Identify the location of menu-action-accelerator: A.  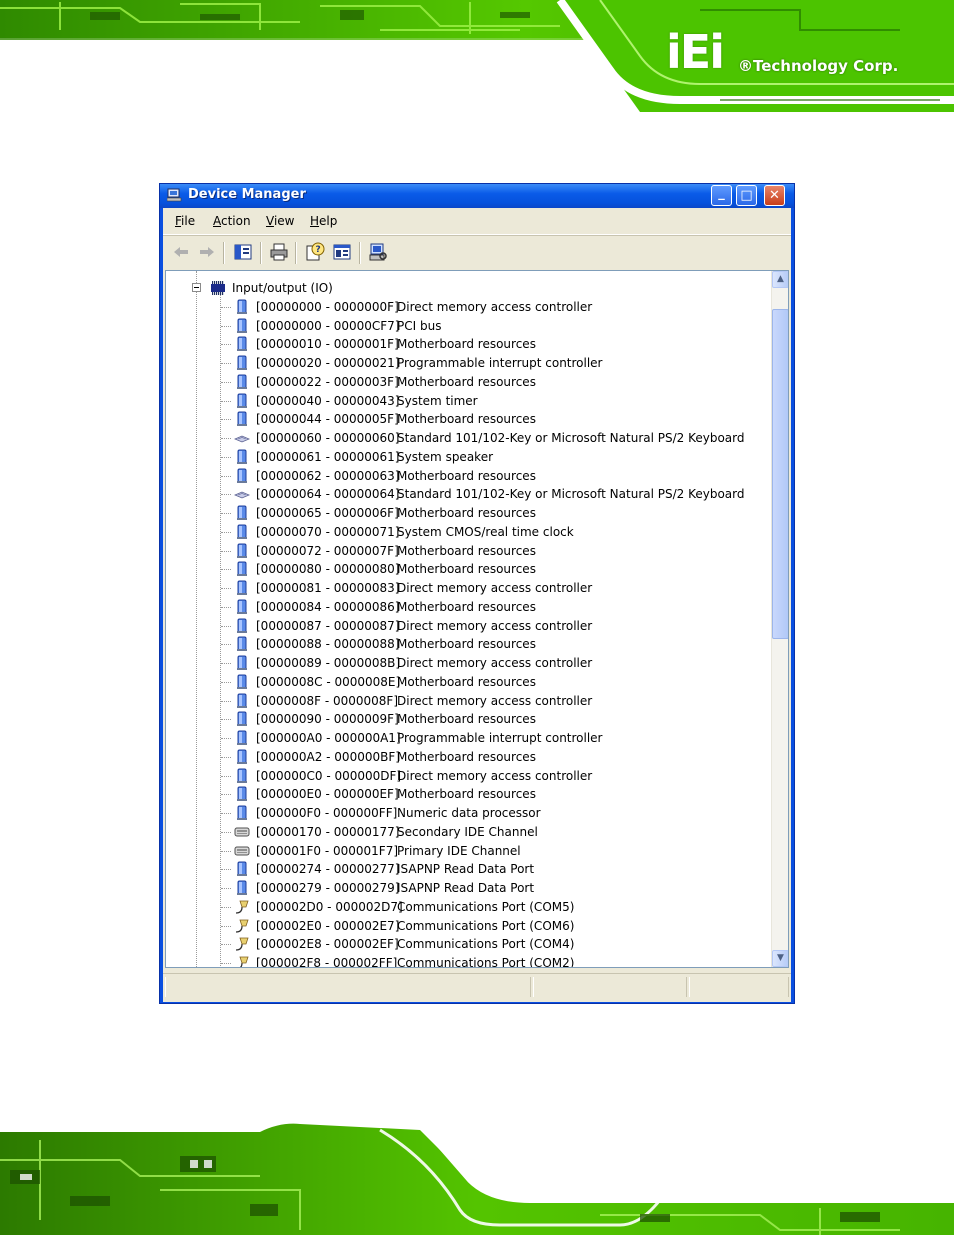
(217, 221).